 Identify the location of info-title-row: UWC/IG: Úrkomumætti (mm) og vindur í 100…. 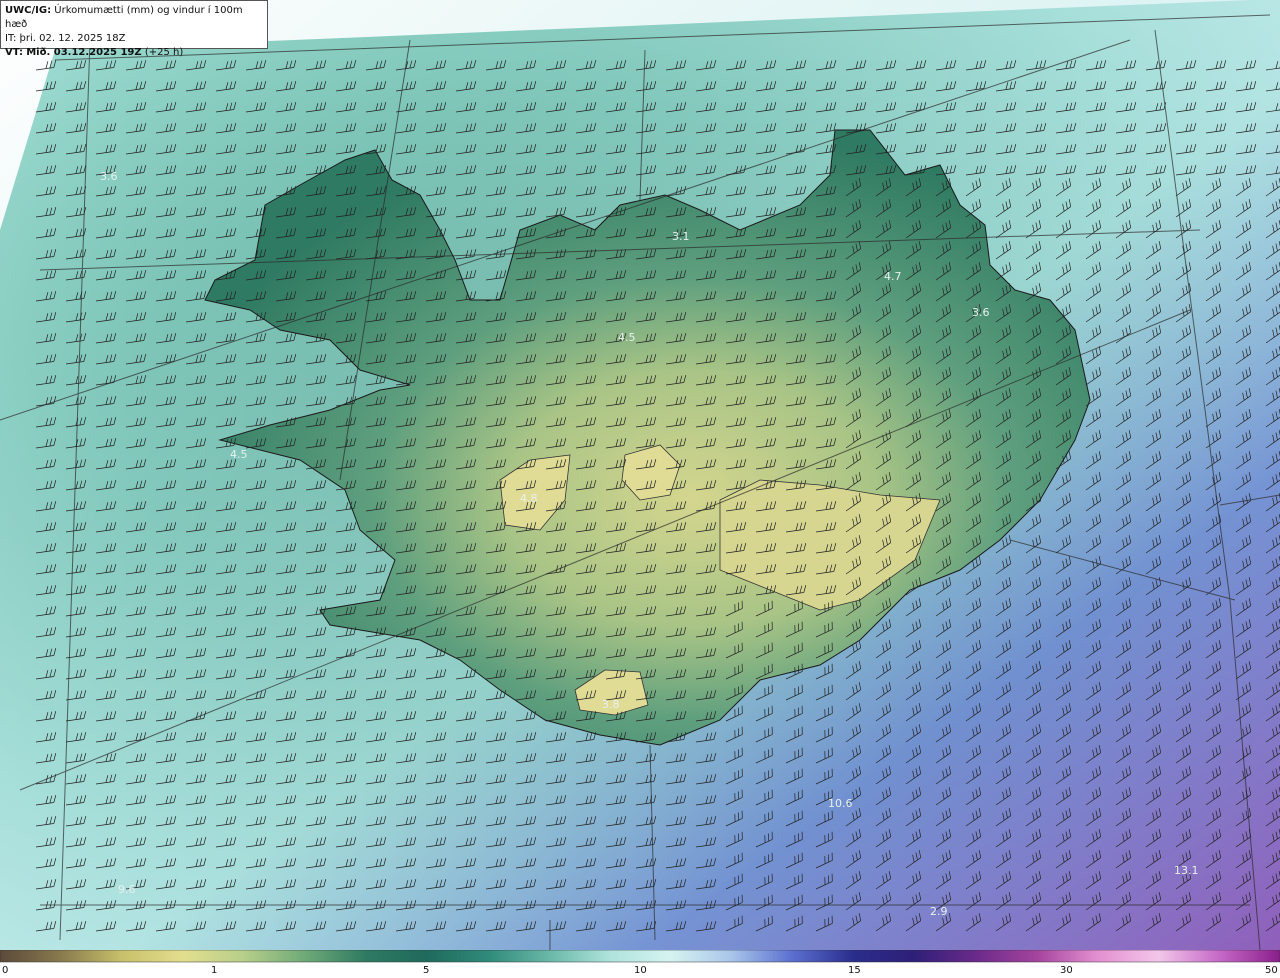
(134, 18).